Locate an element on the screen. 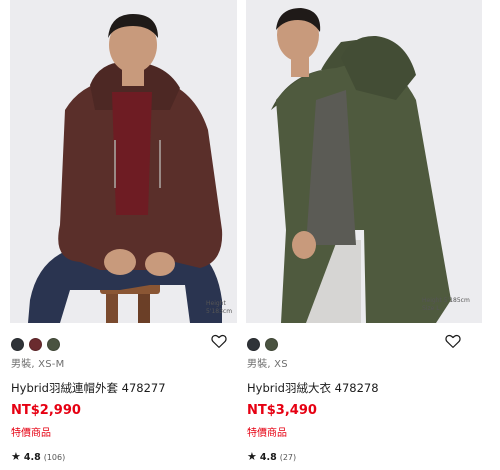  product-price: NT$2,990 is located at coordinates (46, 410).